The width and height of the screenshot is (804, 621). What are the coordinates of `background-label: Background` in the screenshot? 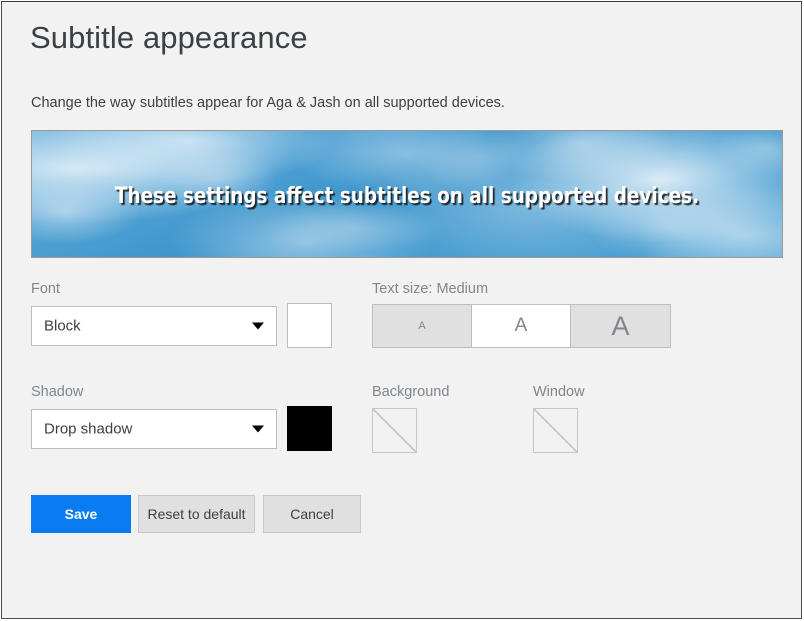 It's located at (411, 392).